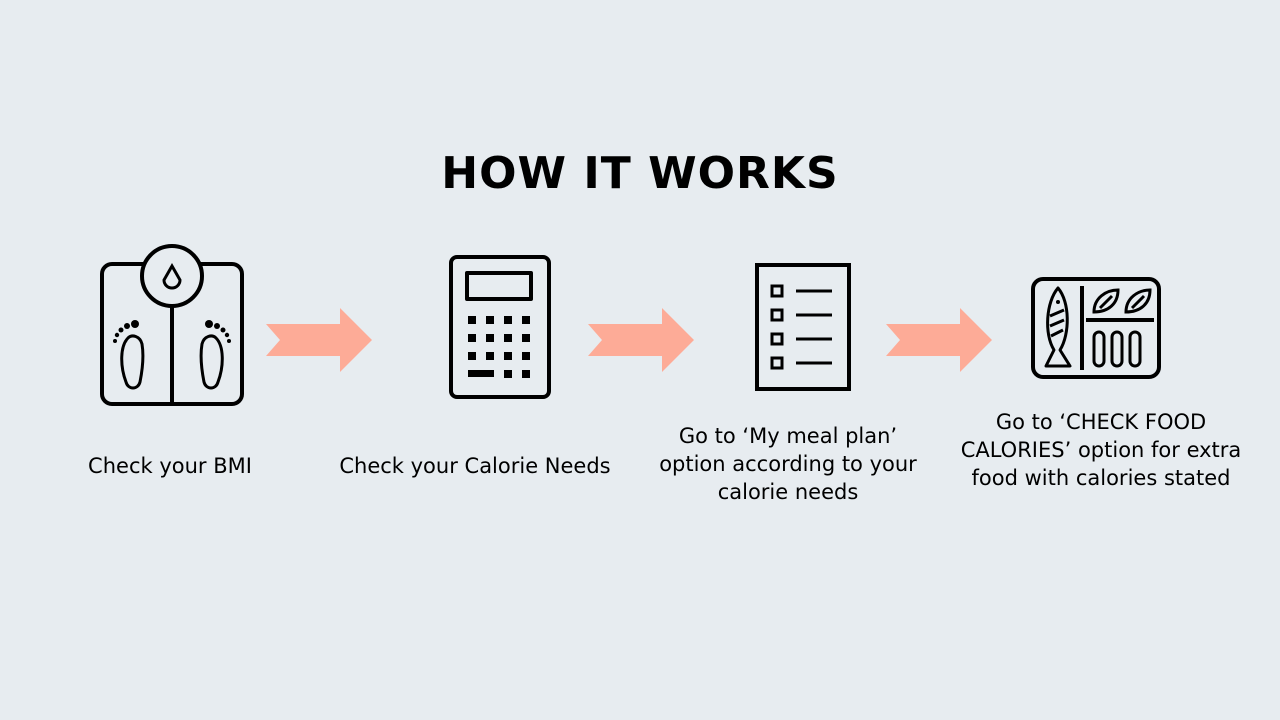 This screenshot has height=720, width=1280. I want to click on checklist-icon, so click(803, 327).